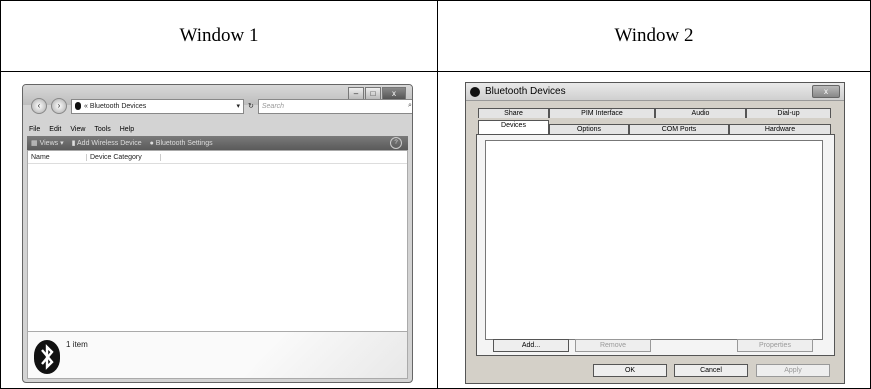  What do you see at coordinates (700, 113) in the screenshot?
I see `tab-audio: Audio` at bounding box center [700, 113].